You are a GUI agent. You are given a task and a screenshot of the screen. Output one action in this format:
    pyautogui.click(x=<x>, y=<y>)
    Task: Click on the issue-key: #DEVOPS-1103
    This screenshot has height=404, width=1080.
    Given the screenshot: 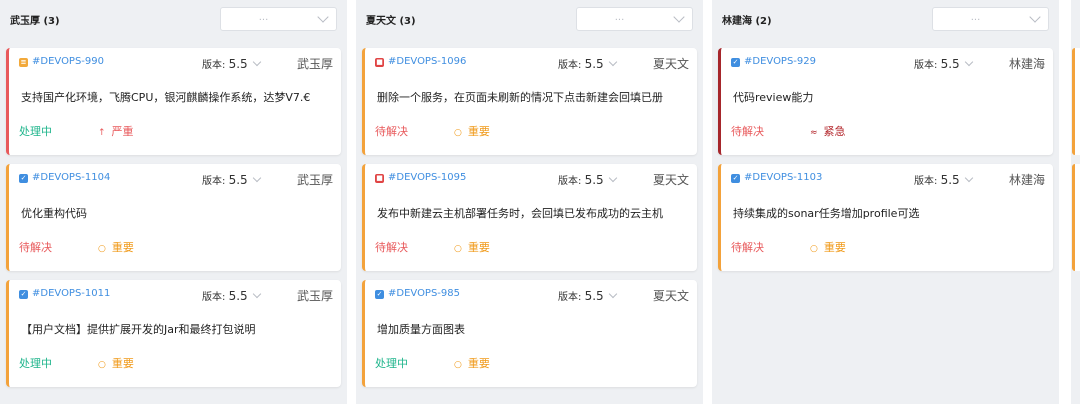 What is the action you would take?
    pyautogui.click(x=783, y=177)
    